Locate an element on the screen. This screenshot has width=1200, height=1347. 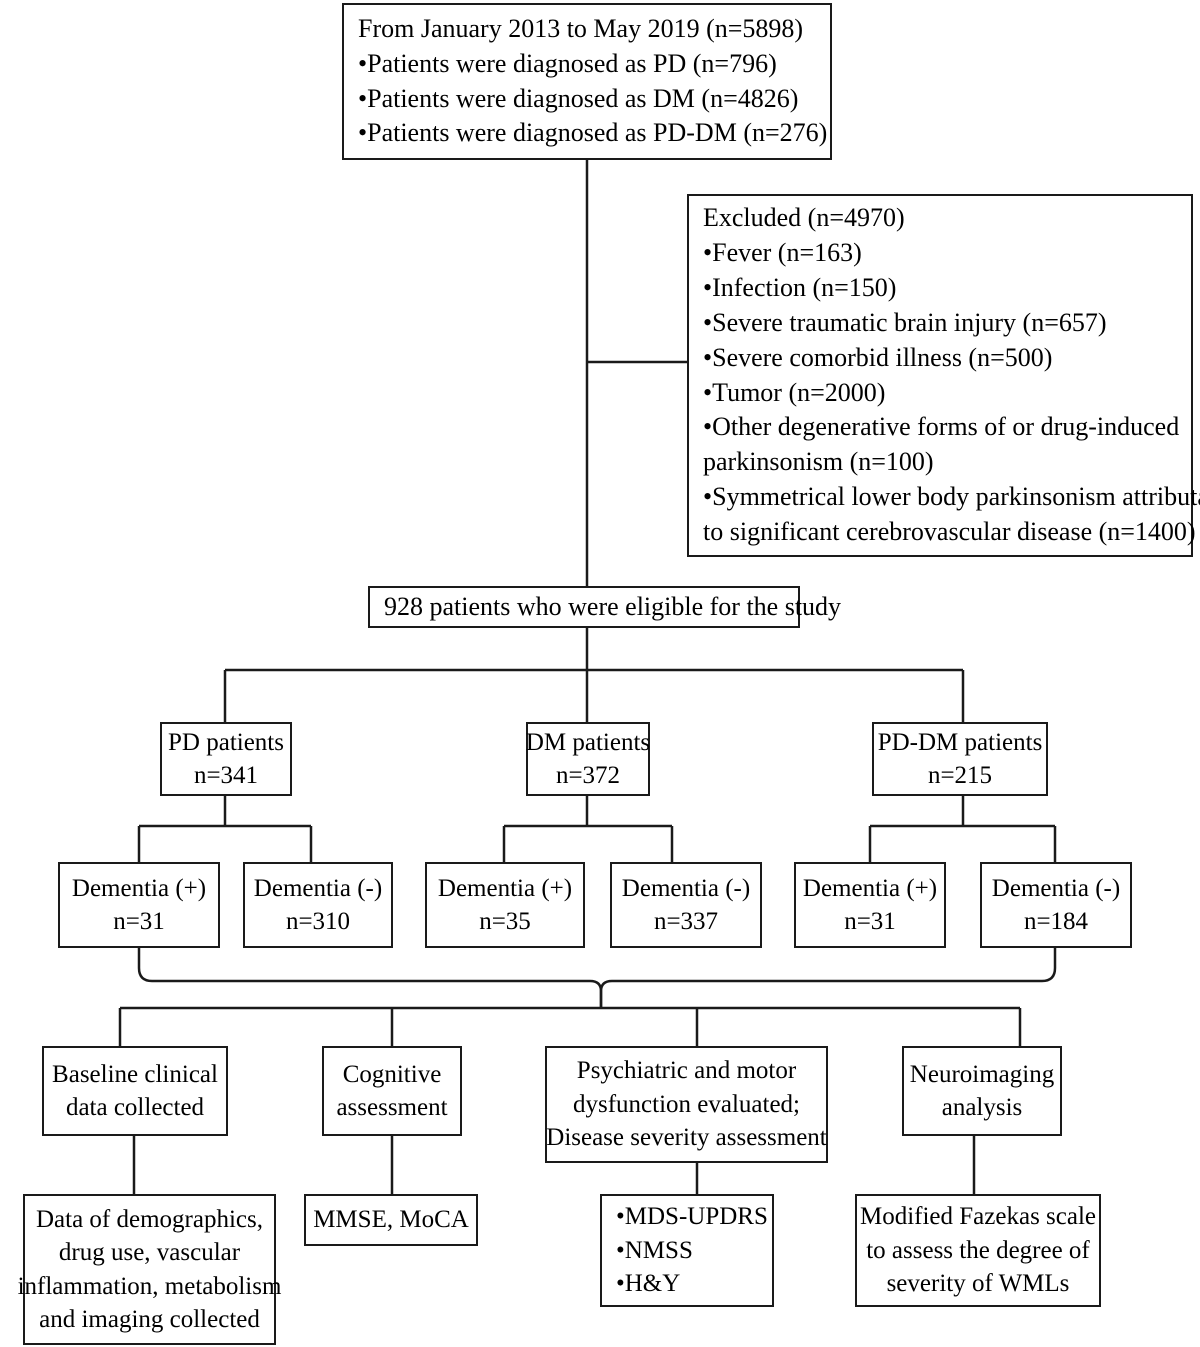
dementia-box: Dementia (-) n=310 is located at coordinates (318, 905).